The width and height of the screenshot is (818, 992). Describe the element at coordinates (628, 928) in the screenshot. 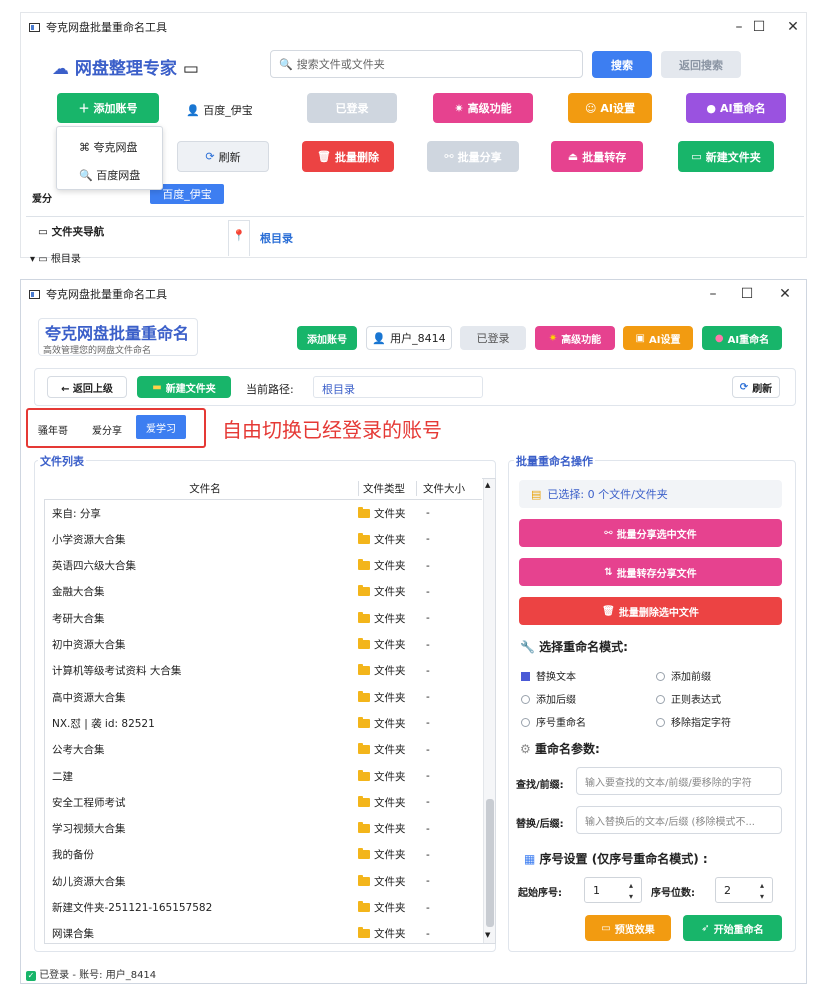

I see `preview-button: ▭ 预览效果` at that location.